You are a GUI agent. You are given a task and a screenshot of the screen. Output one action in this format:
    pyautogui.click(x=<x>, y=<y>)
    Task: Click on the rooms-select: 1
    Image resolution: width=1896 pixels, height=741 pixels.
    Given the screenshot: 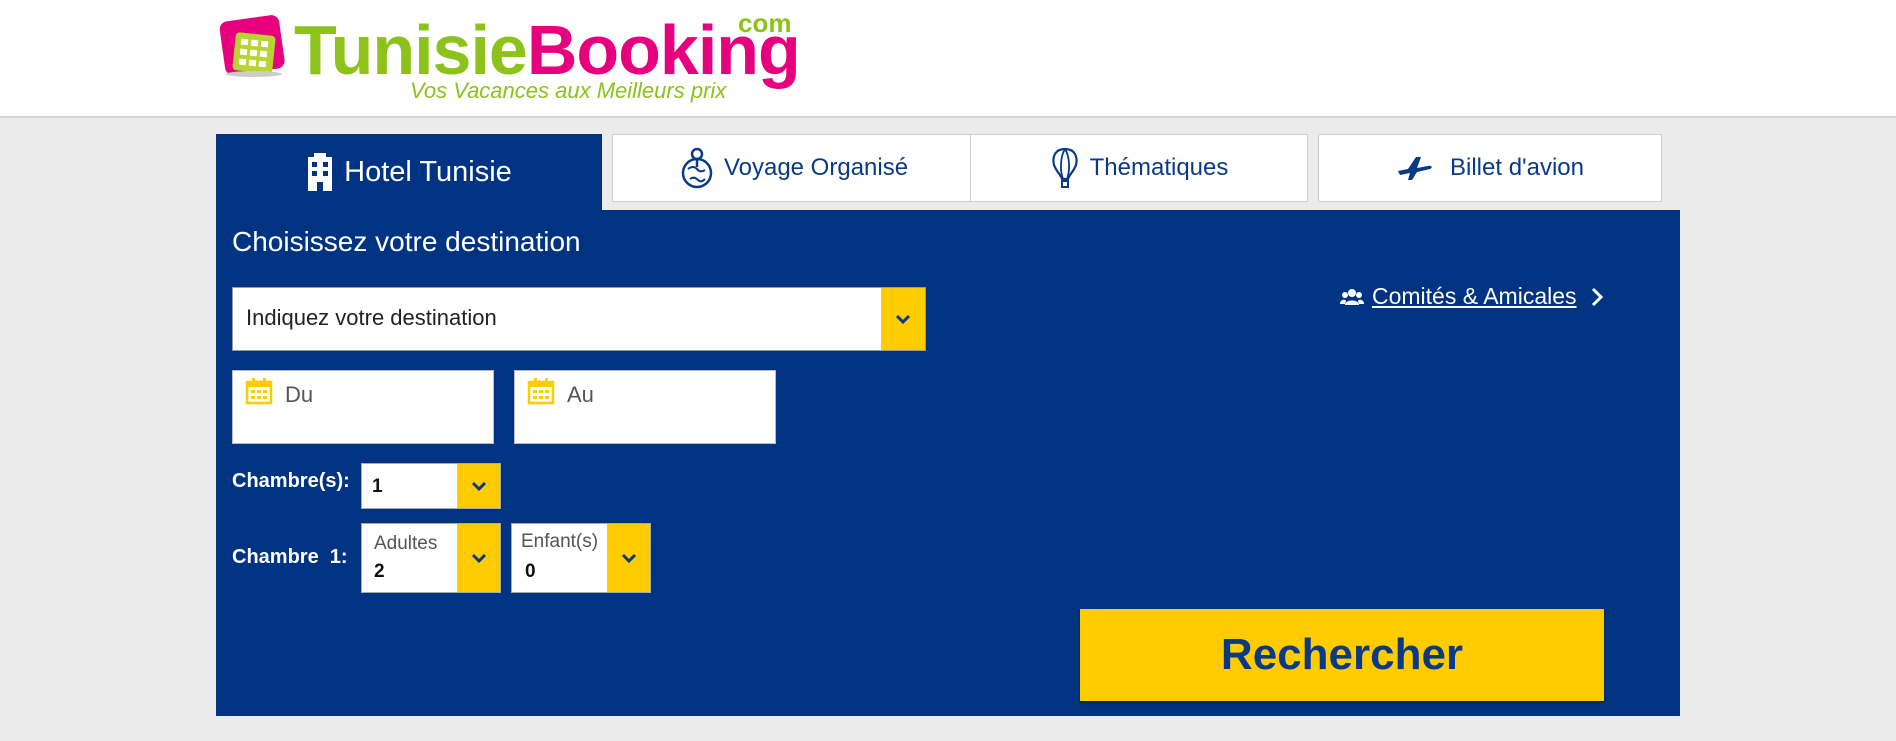 What is the action you would take?
    pyautogui.click(x=431, y=486)
    